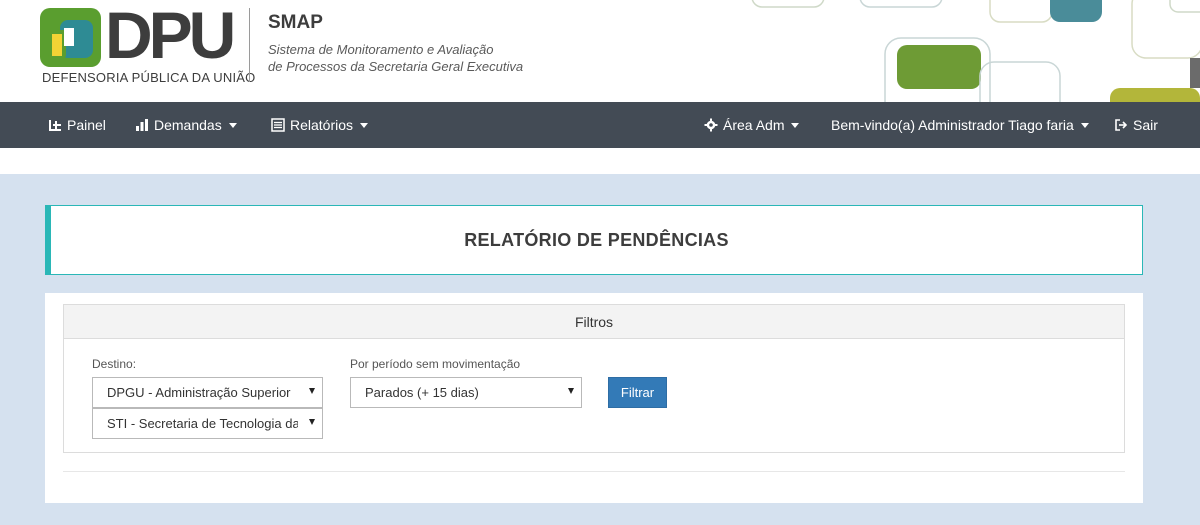 Image resolution: width=1200 pixels, height=525 pixels. I want to click on nav-area-adm-label: Área Adm, so click(754, 125).